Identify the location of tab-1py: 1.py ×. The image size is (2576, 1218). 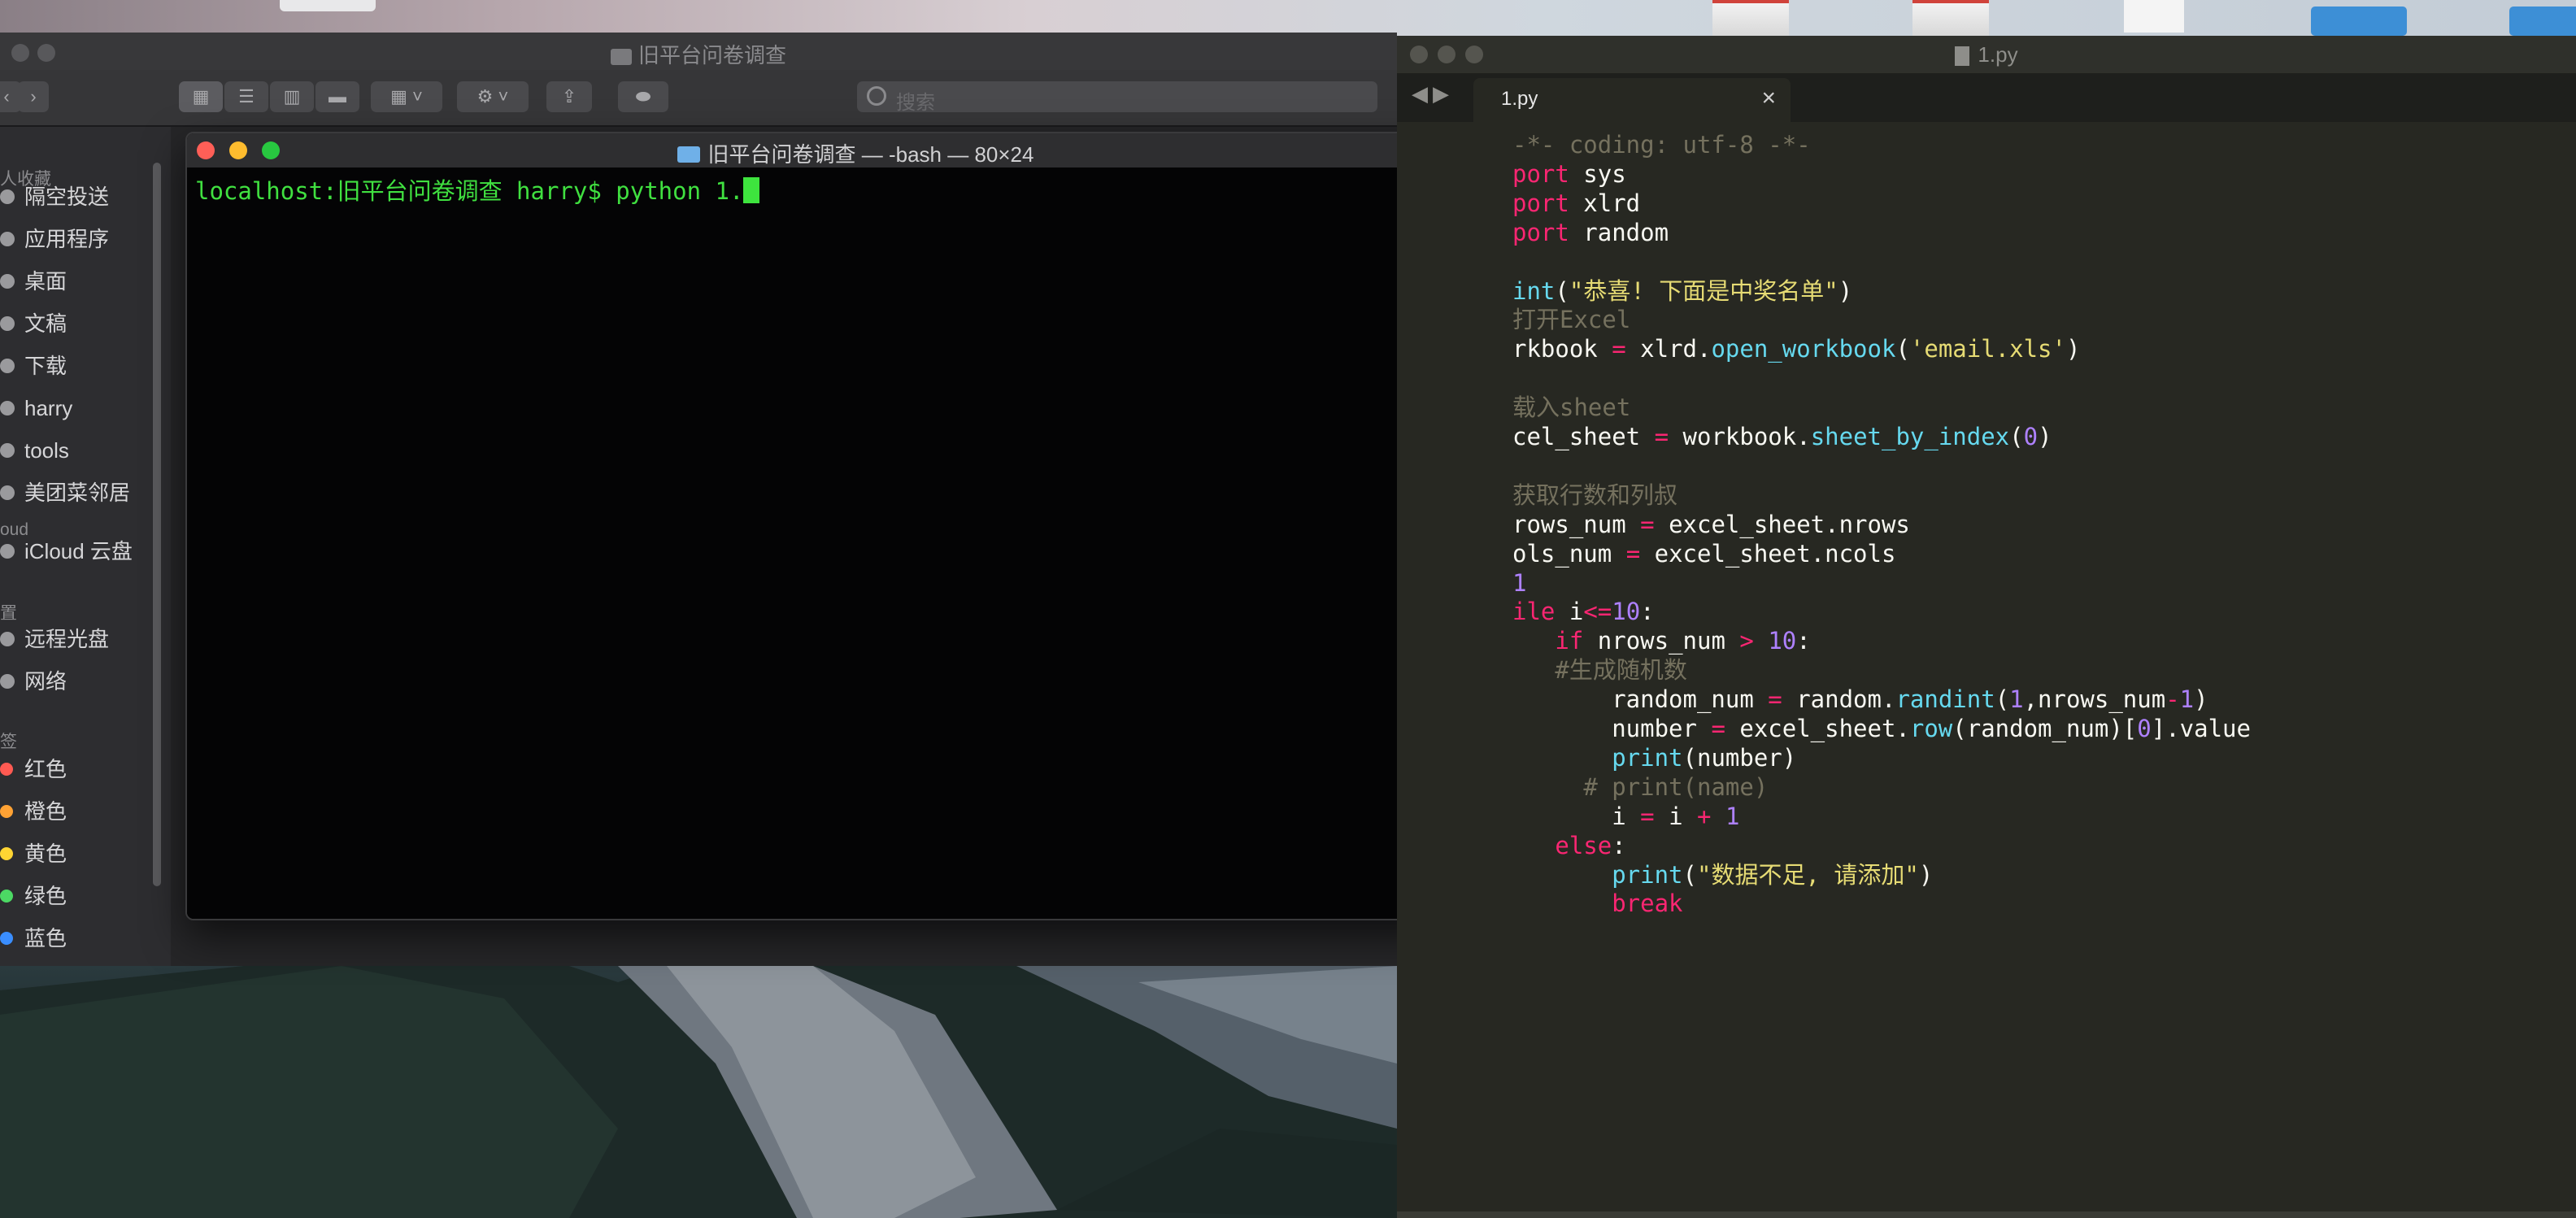
(1632, 100).